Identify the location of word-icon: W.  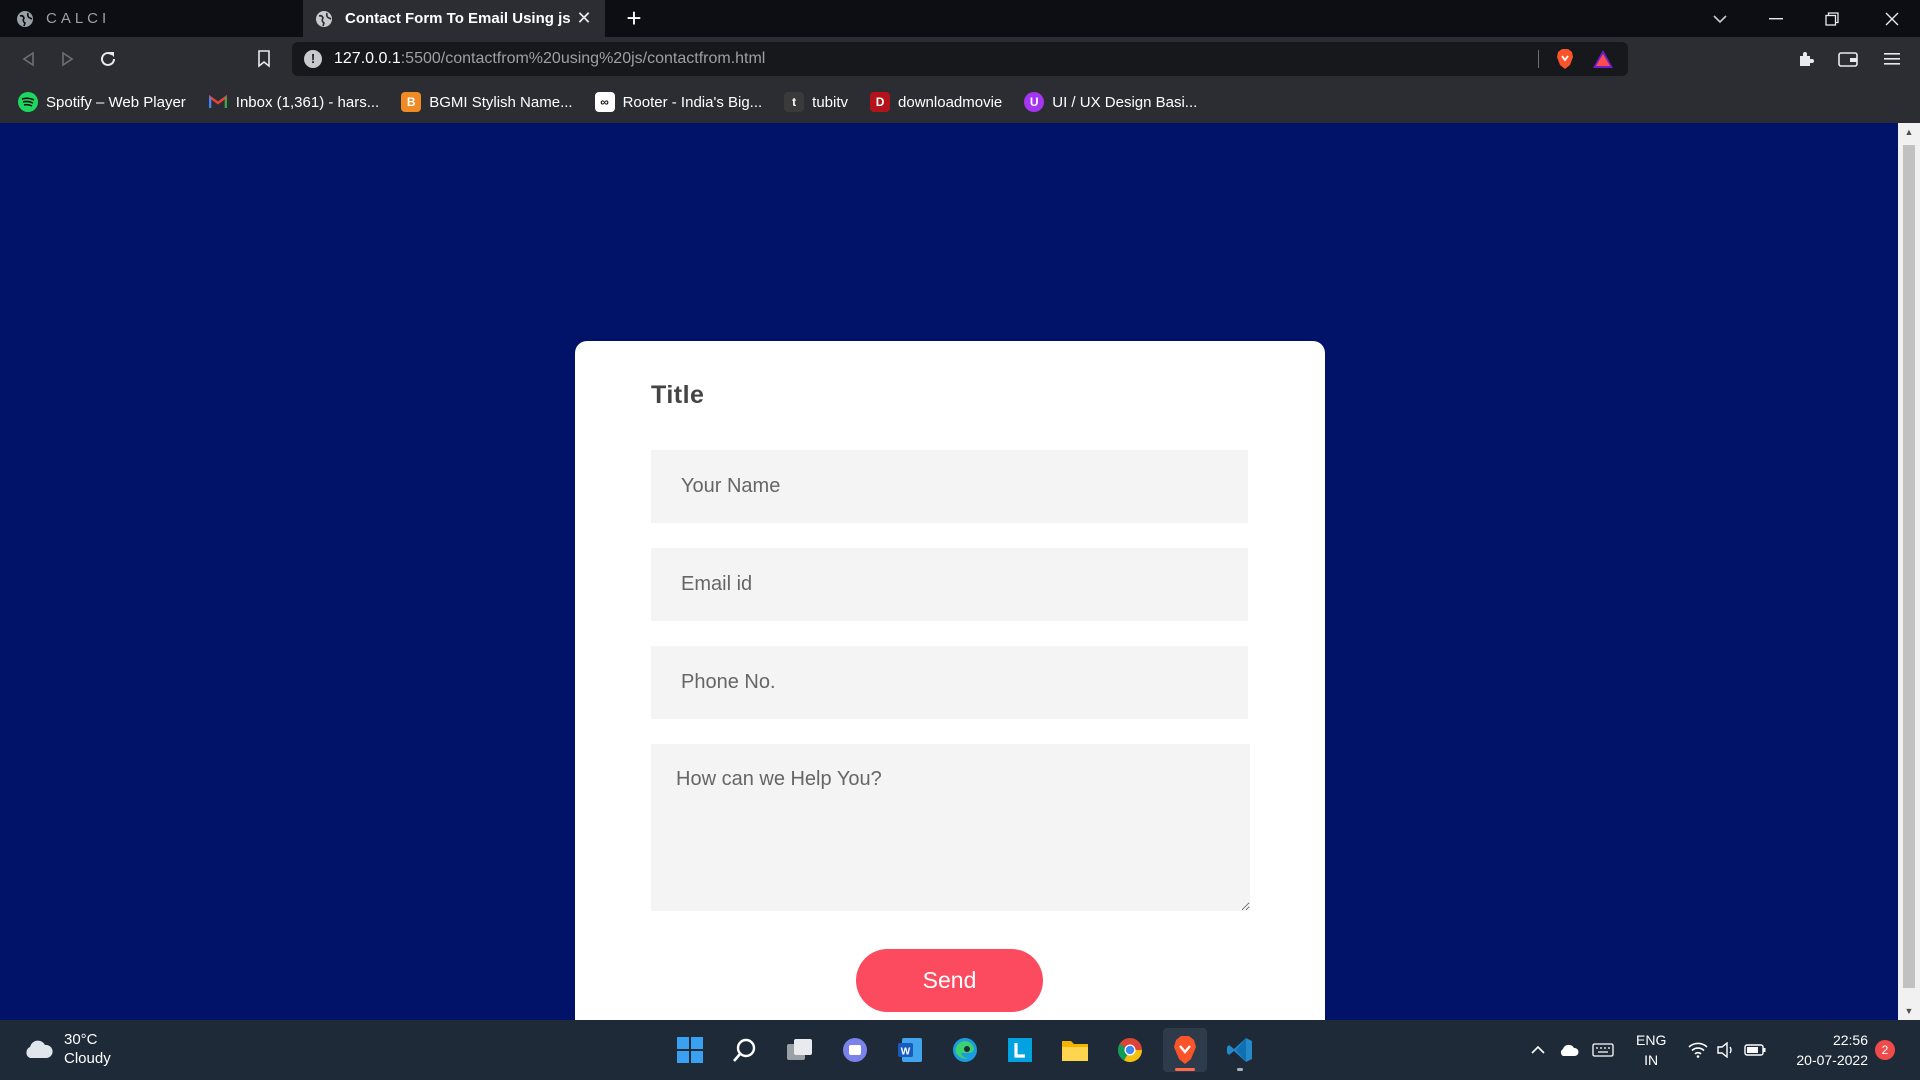
(910, 1050).